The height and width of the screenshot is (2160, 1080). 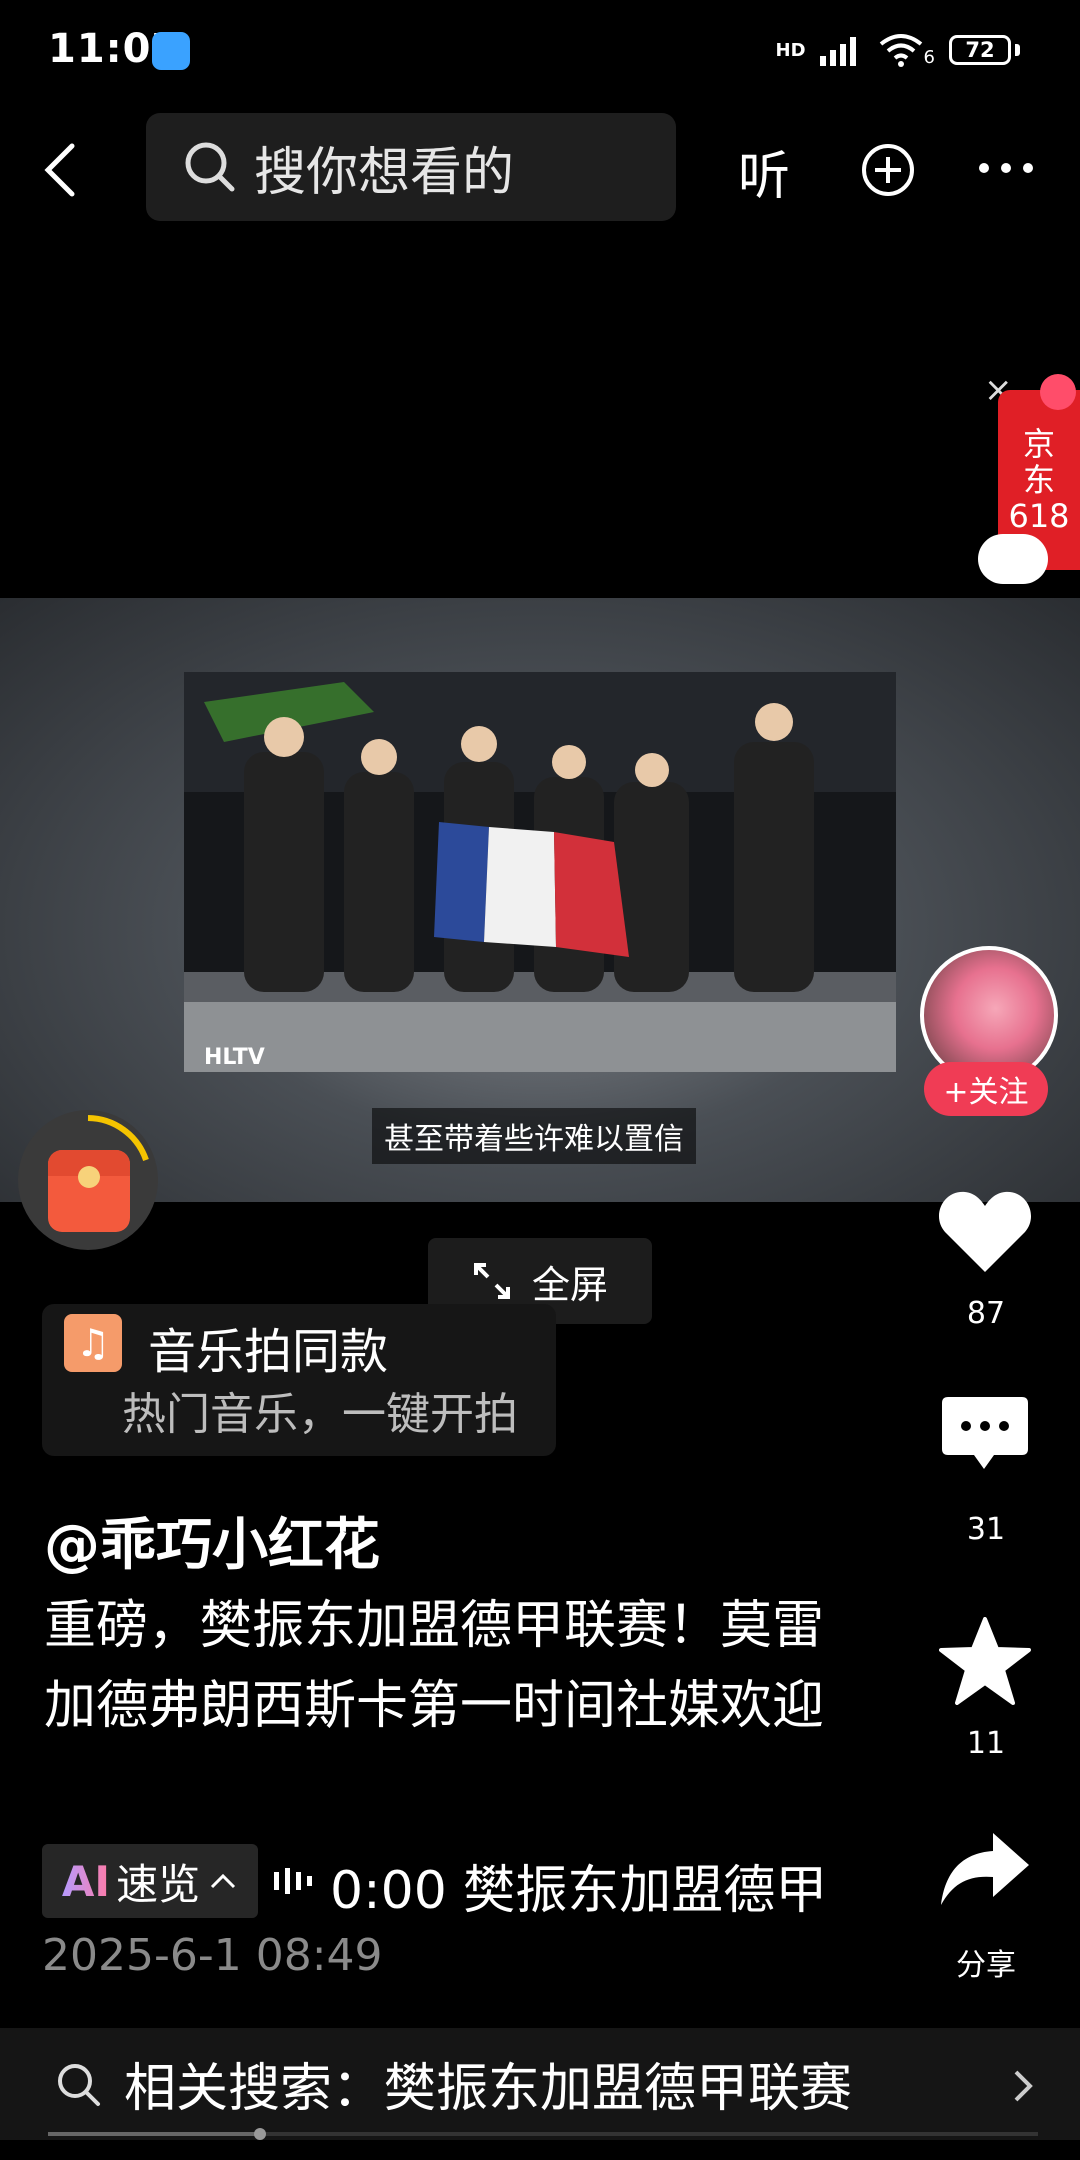 I want to click on hd-label: HD, so click(x=790, y=50).